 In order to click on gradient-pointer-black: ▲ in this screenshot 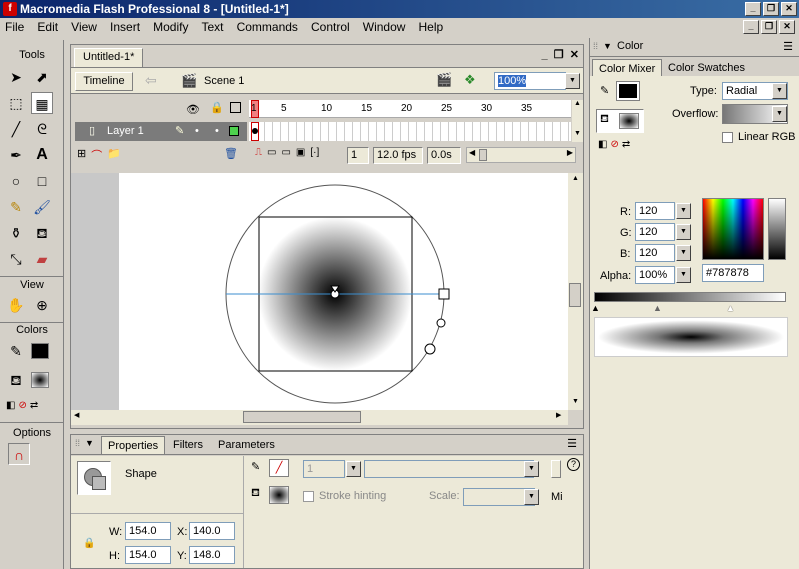, I will do `click(595, 308)`.